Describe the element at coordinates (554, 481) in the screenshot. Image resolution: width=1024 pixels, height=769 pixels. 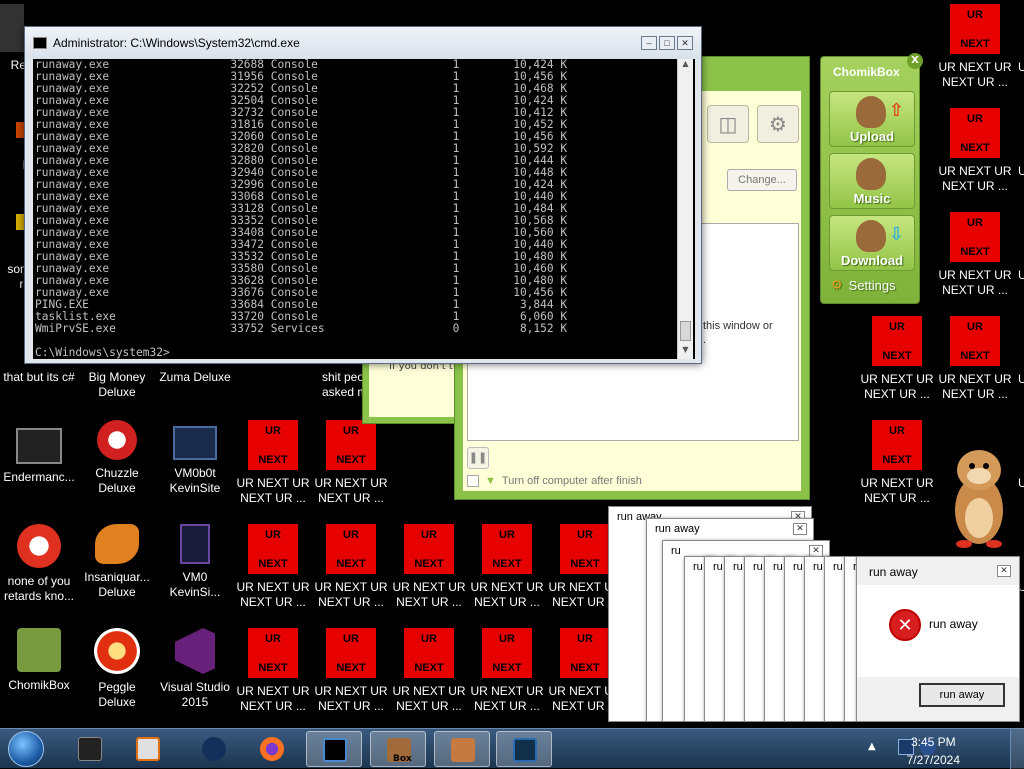
I see `turn-off-row: ▼ Turn off computer after finish` at that location.